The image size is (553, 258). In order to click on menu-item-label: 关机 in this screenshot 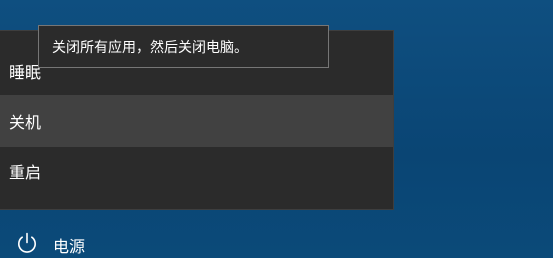, I will do `click(25, 122)`.